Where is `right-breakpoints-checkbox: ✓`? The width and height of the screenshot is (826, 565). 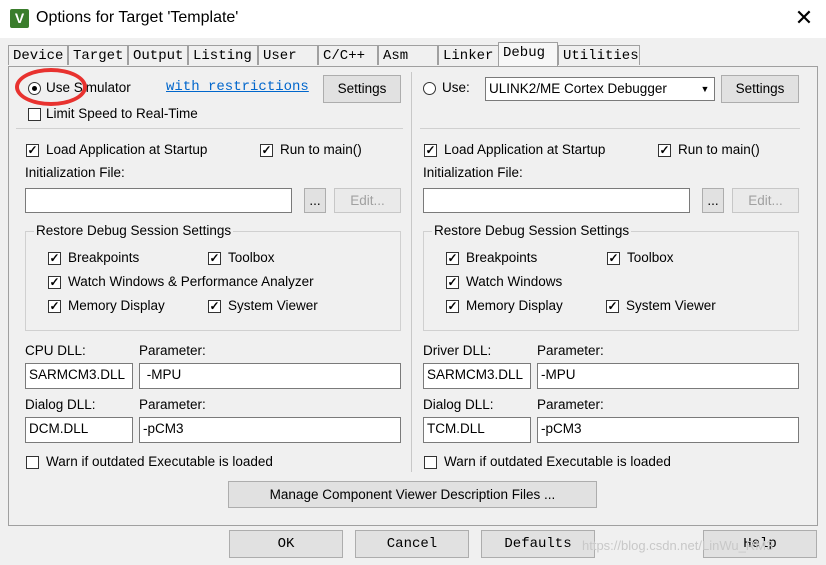
right-breakpoints-checkbox: ✓ is located at coordinates (452, 258).